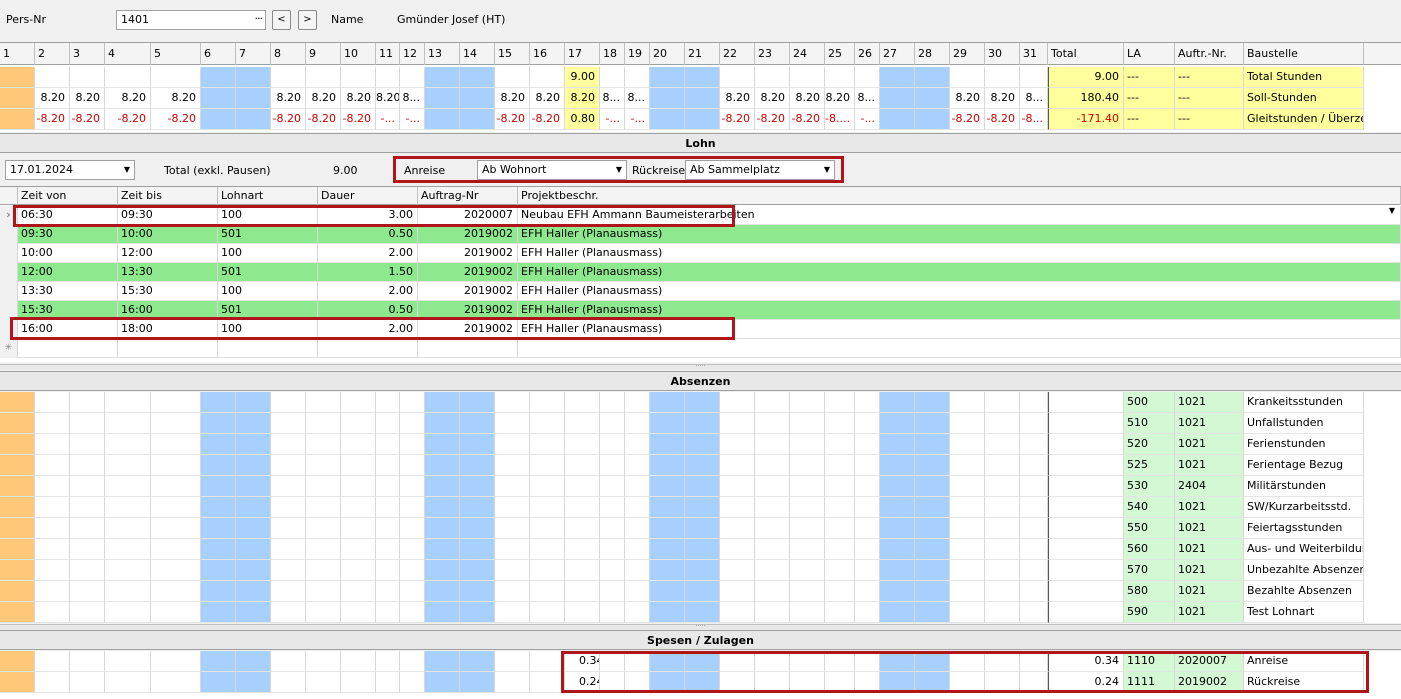  Describe the element at coordinates (176, 119) in the screenshot. I see `day-cell: -8.20` at that location.